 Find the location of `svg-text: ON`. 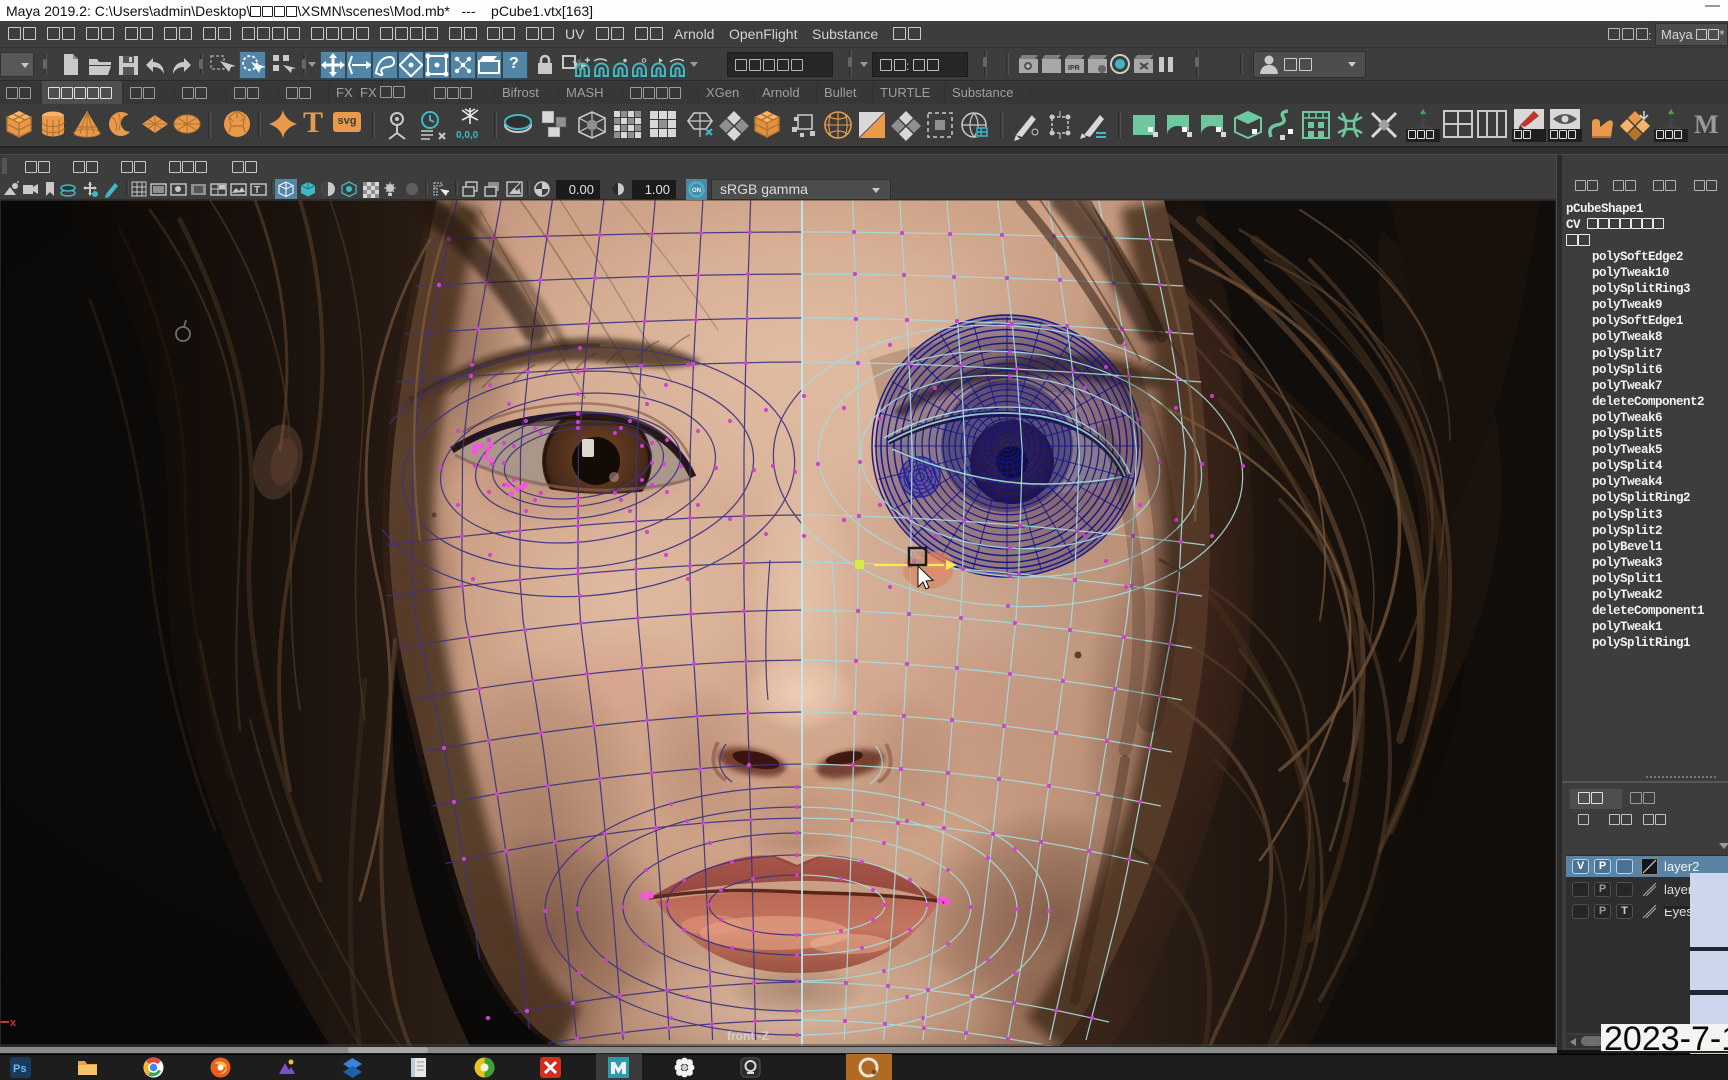

svg-text: ON is located at coordinates (696, 191).